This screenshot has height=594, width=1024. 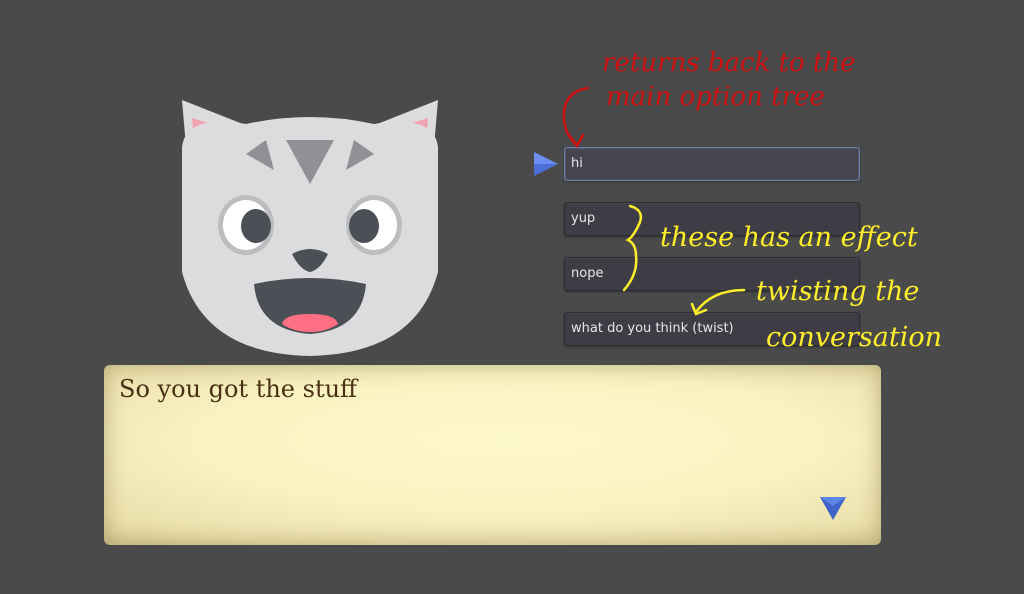 I want to click on selection-cursor-icon, so click(x=546, y=164).